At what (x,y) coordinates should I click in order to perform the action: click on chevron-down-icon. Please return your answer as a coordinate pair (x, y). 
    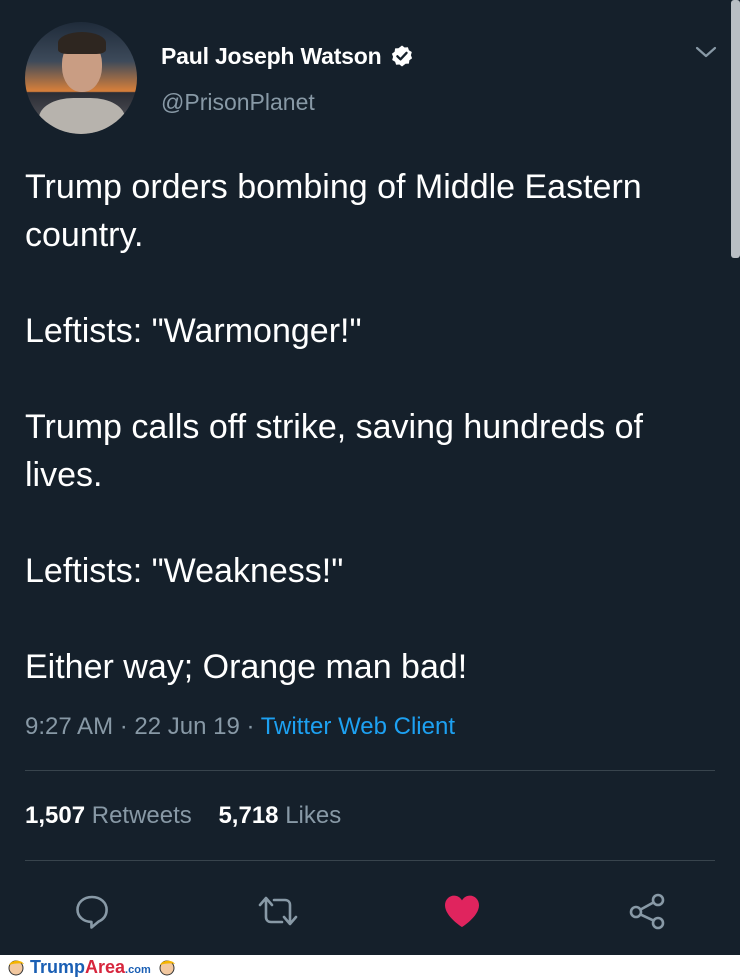
    Looking at the image, I should click on (706, 52).